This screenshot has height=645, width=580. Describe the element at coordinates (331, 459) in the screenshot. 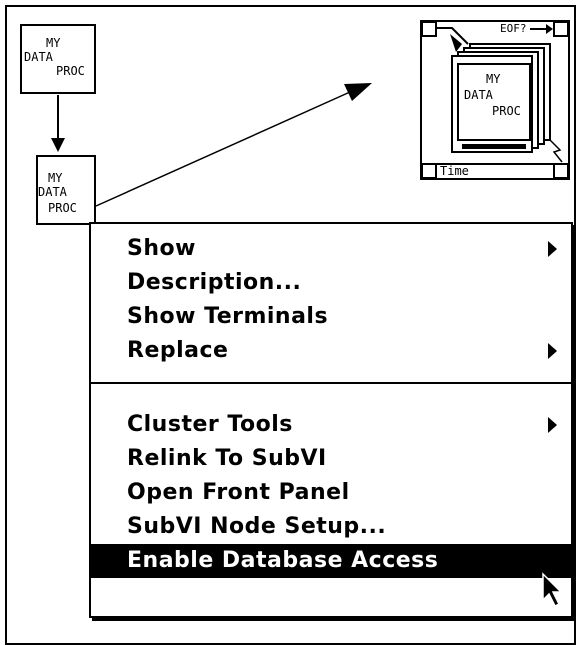

I see `menu-item-relink-to-subvi: Relink To SubVI` at that location.